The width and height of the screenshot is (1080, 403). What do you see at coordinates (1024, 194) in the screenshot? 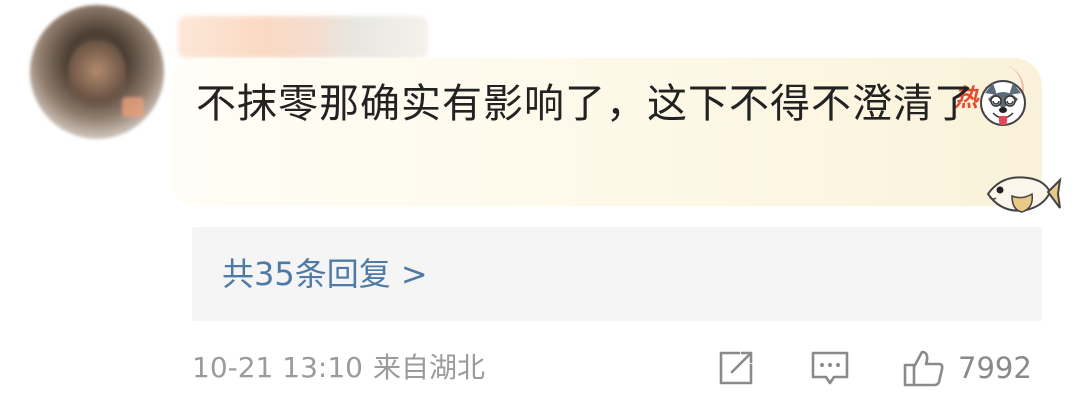
I see `fish-sticker-icon` at bounding box center [1024, 194].